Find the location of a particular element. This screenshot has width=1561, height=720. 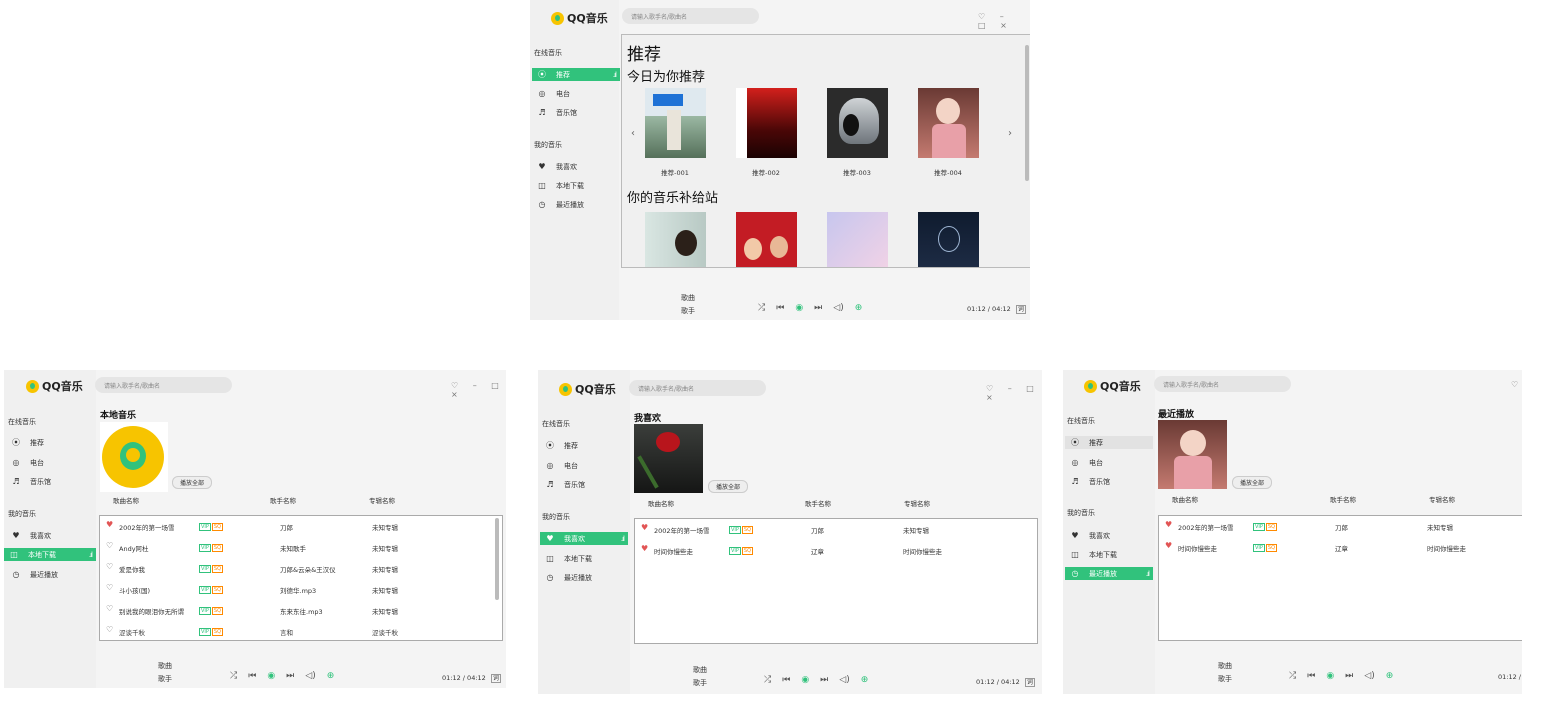

col-singer: 歌手名称 is located at coordinates (818, 504).